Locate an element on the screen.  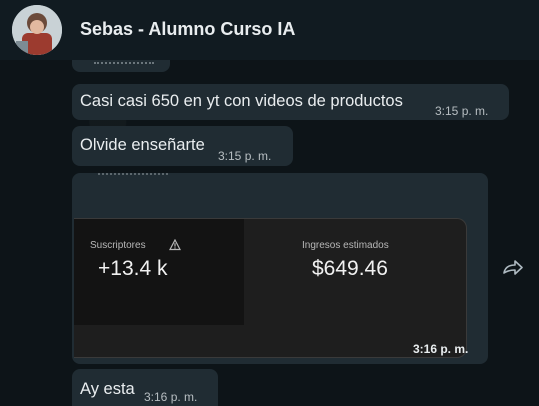
subscribers-value: +13.4 k is located at coordinates (133, 268).